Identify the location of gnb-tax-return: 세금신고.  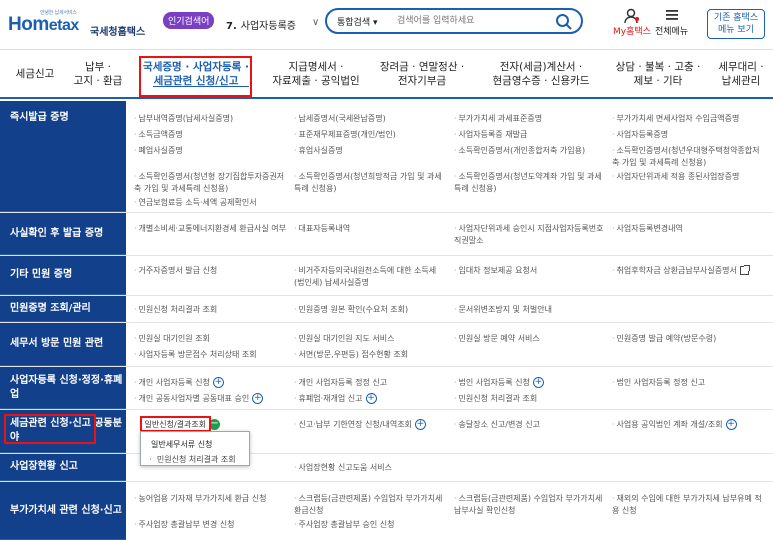
(35, 74).